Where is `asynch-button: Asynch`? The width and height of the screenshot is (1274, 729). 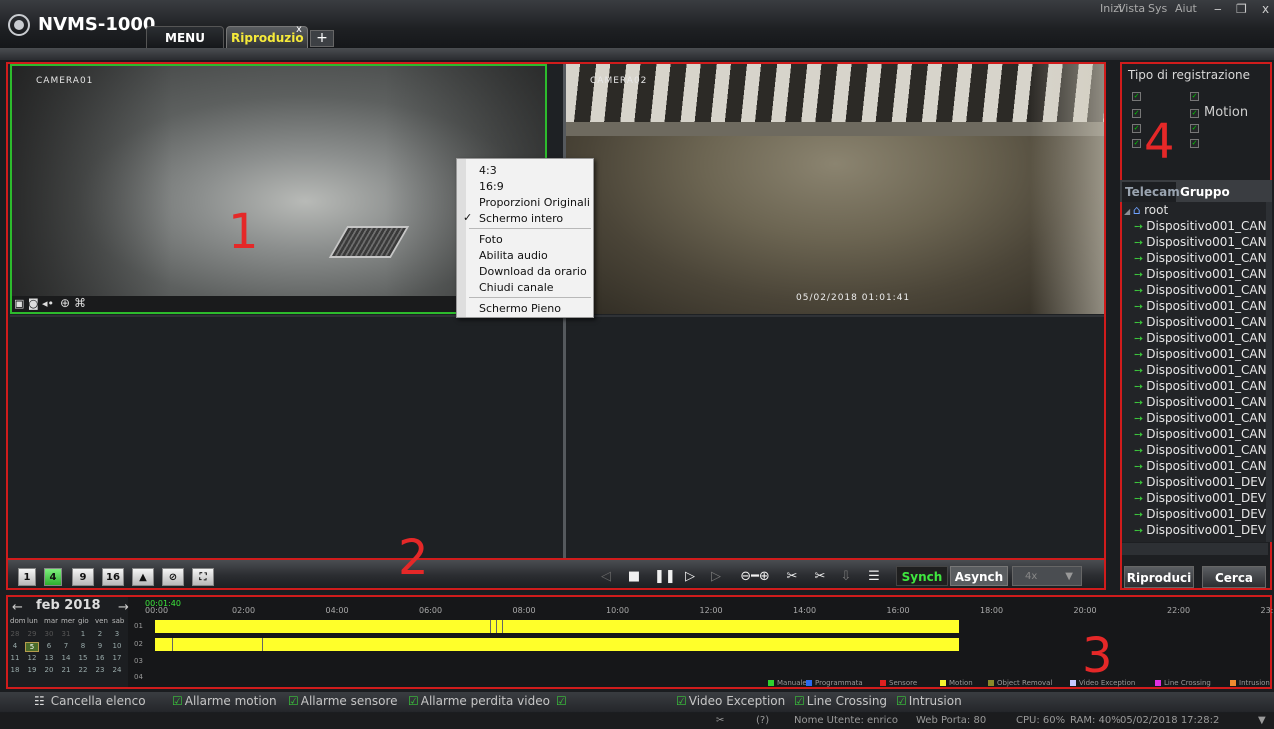 asynch-button: Asynch is located at coordinates (979, 576).